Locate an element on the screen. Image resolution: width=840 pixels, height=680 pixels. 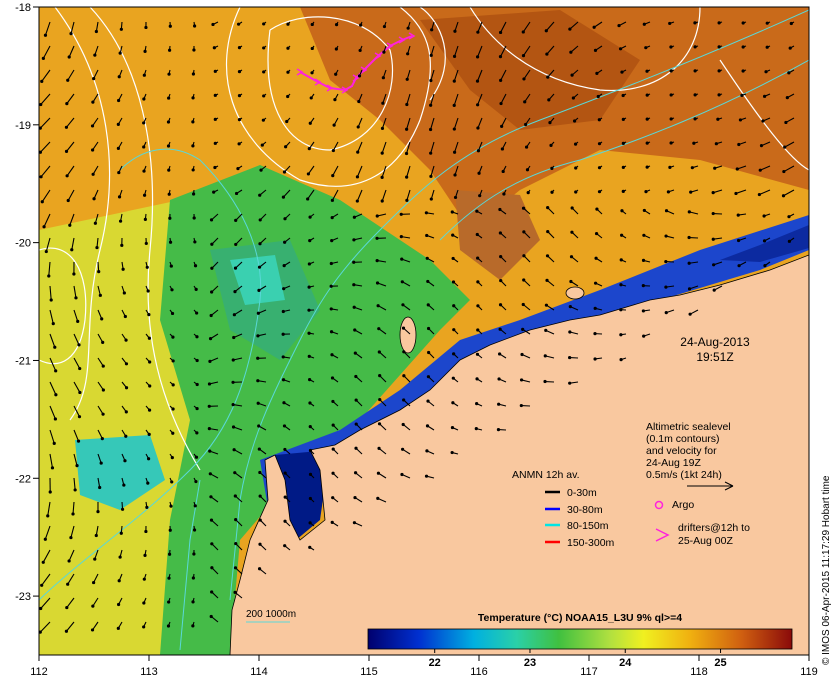
colorbar-scale is located at coordinates (580, 639).